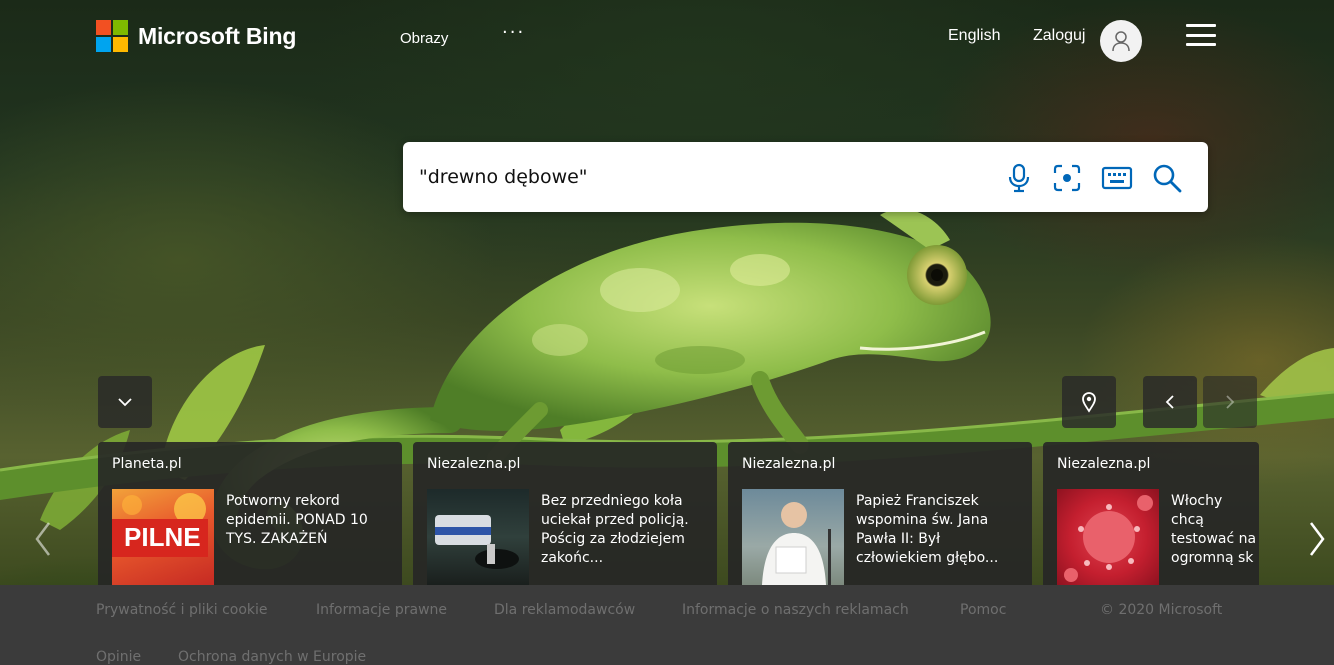 The image size is (1334, 665). What do you see at coordinates (983, 610) in the screenshot?
I see `footer-link-help: Pomoc` at bounding box center [983, 610].